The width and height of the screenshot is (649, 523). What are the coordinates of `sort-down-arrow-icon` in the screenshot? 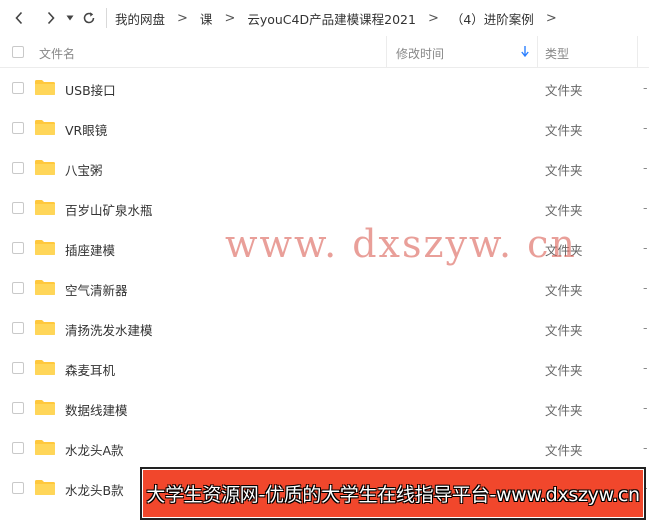 It's located at (525, 53).